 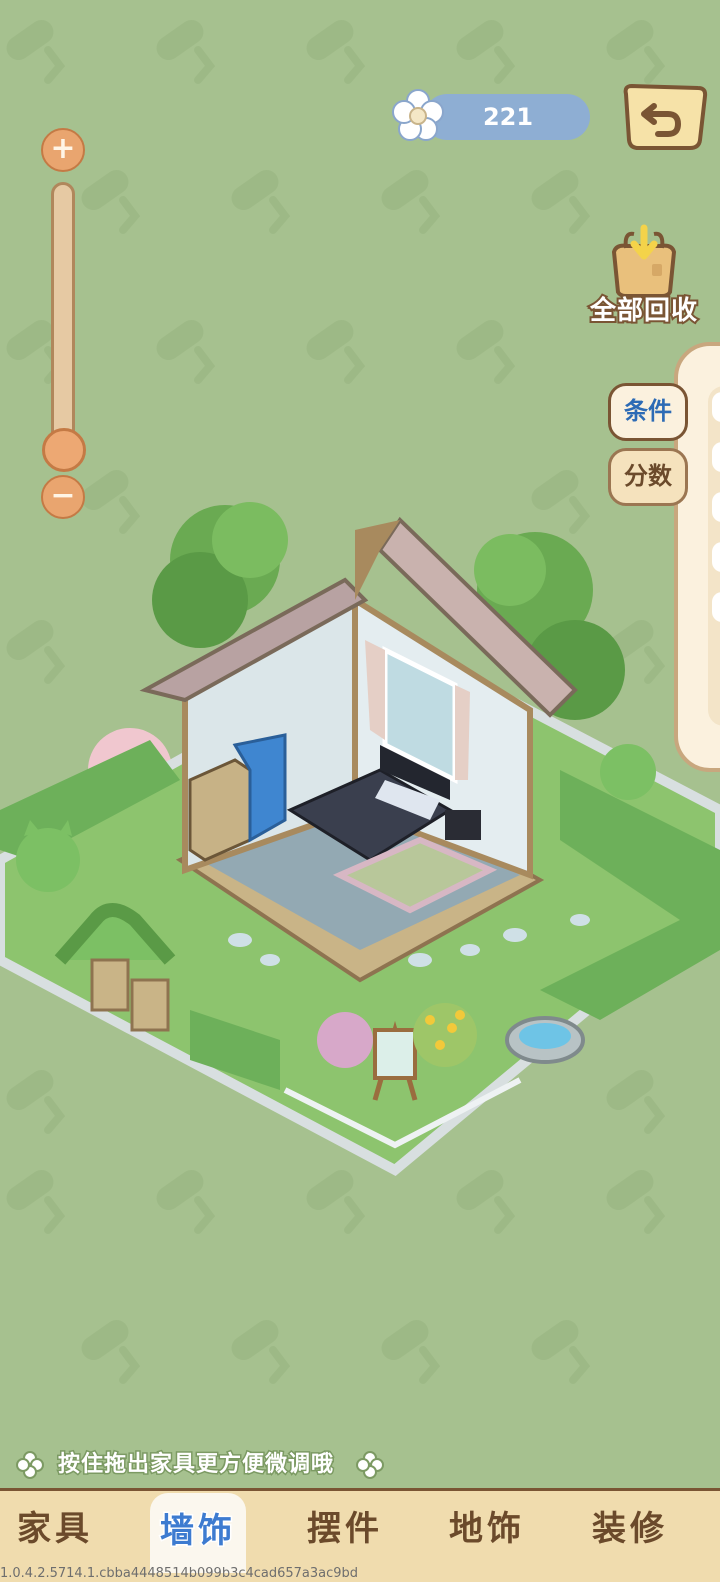 What do you see at coordinates (345, 1531) in the screenshot?
I see `tab-ornaments: 摆件` at bounding box center [345, 1531].